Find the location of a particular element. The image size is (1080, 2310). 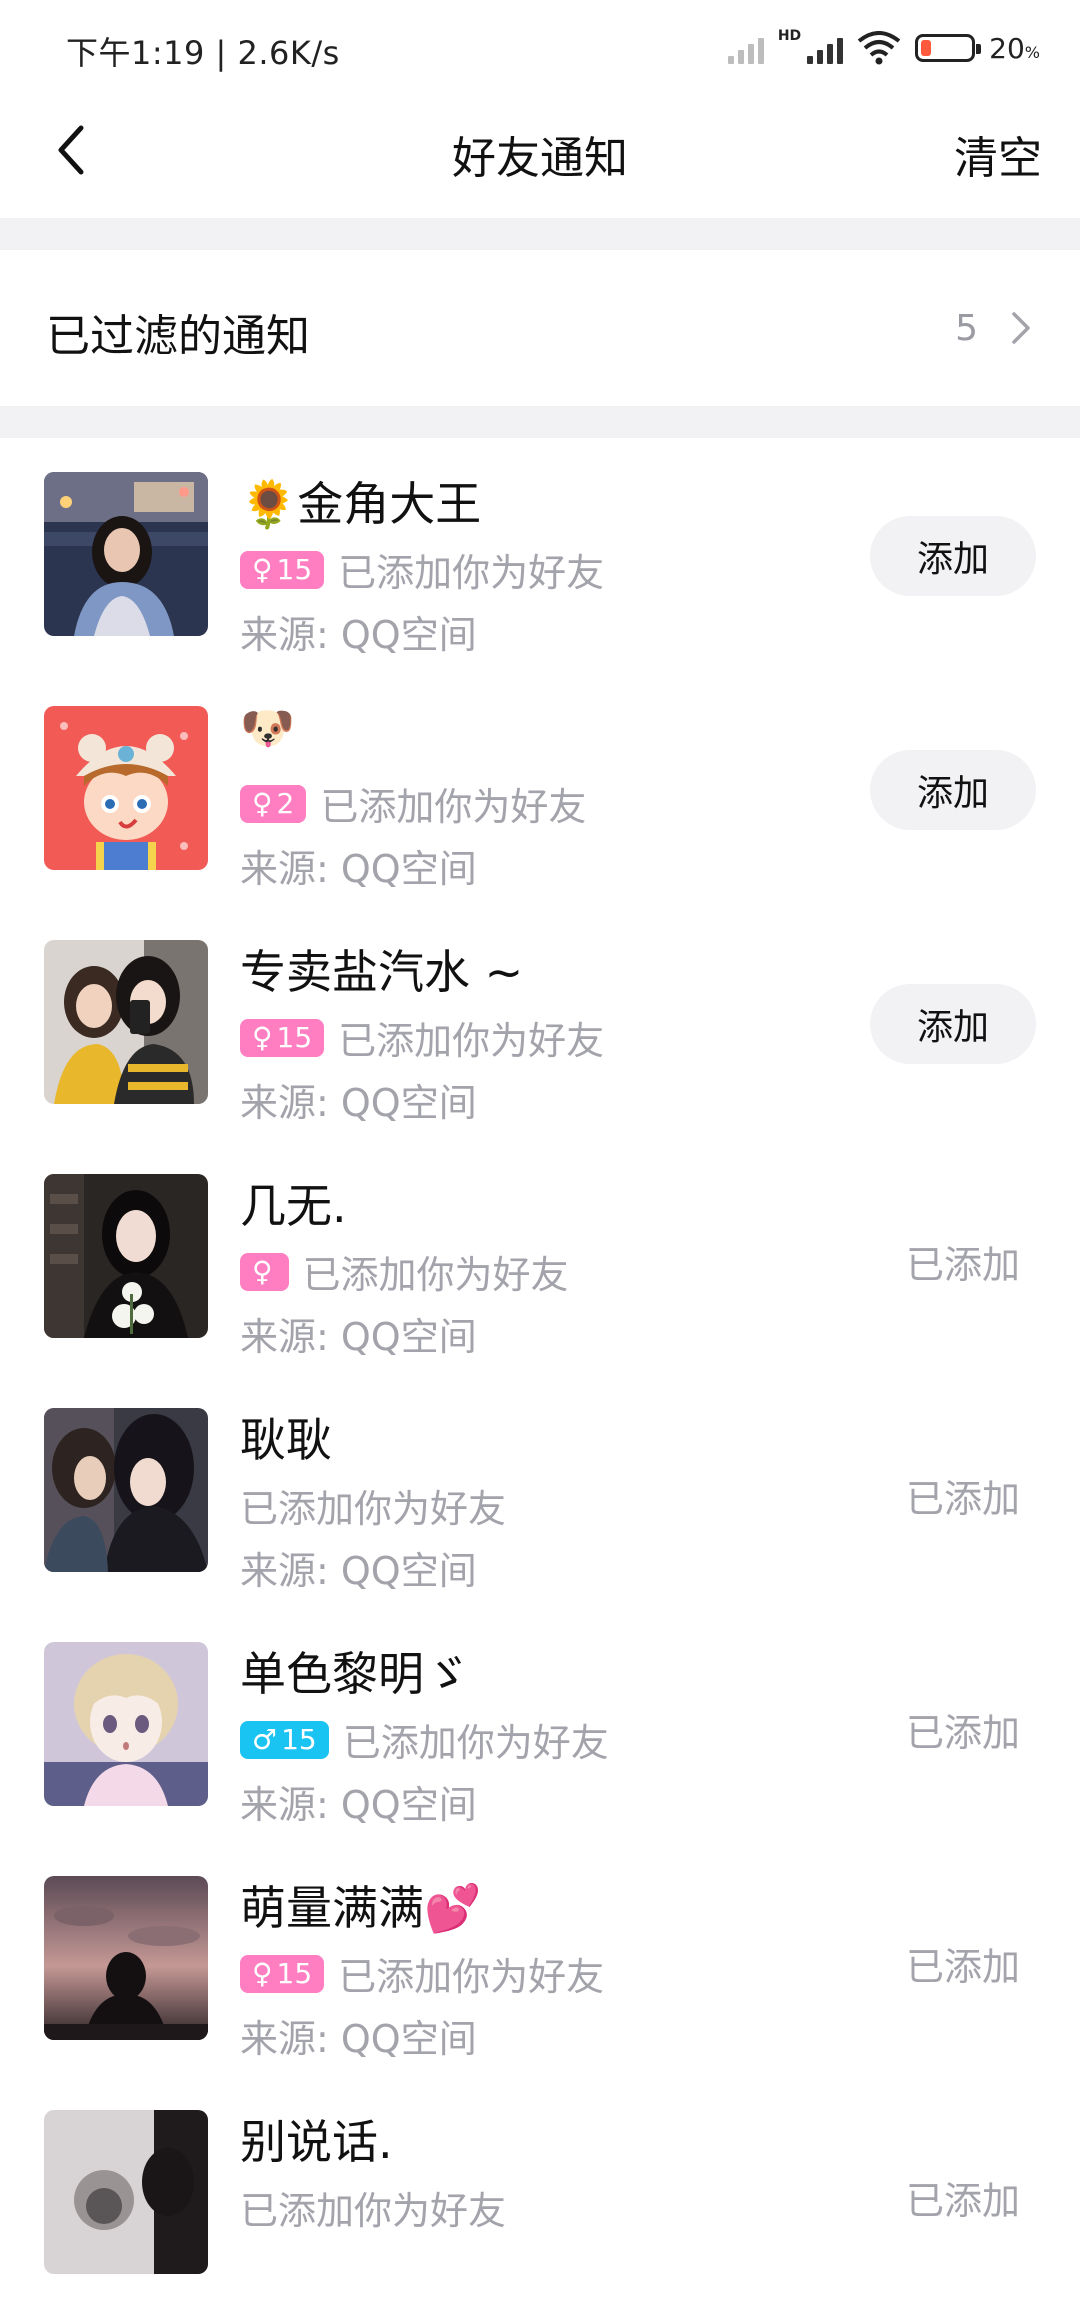

gender-age-badge: ♀ is located at coordinates (264, 1271).